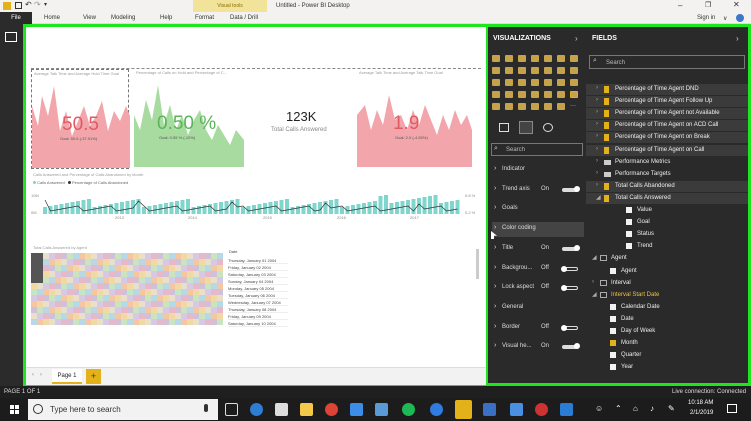  What do you see at coordinates (204, 18) in the screenshot?
I see `tab-format: Format` at bounding box center [204, 18].